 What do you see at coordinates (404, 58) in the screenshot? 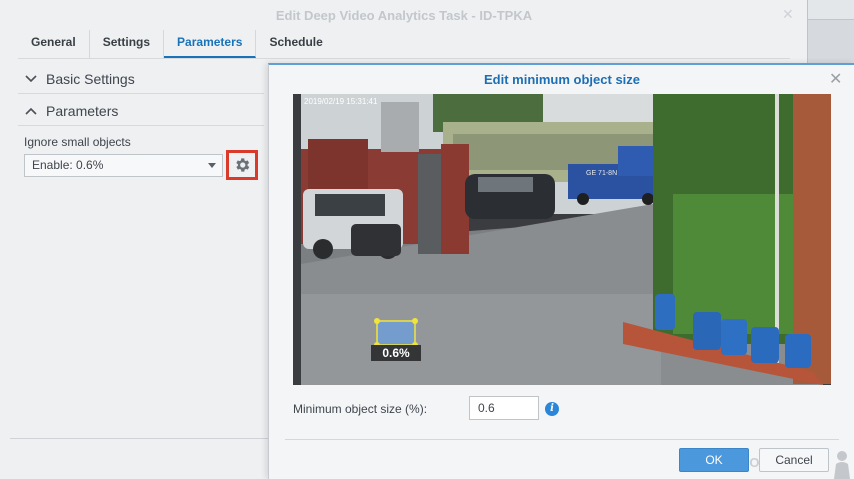
I see `tab-divider` at bounding box center [404, 58].